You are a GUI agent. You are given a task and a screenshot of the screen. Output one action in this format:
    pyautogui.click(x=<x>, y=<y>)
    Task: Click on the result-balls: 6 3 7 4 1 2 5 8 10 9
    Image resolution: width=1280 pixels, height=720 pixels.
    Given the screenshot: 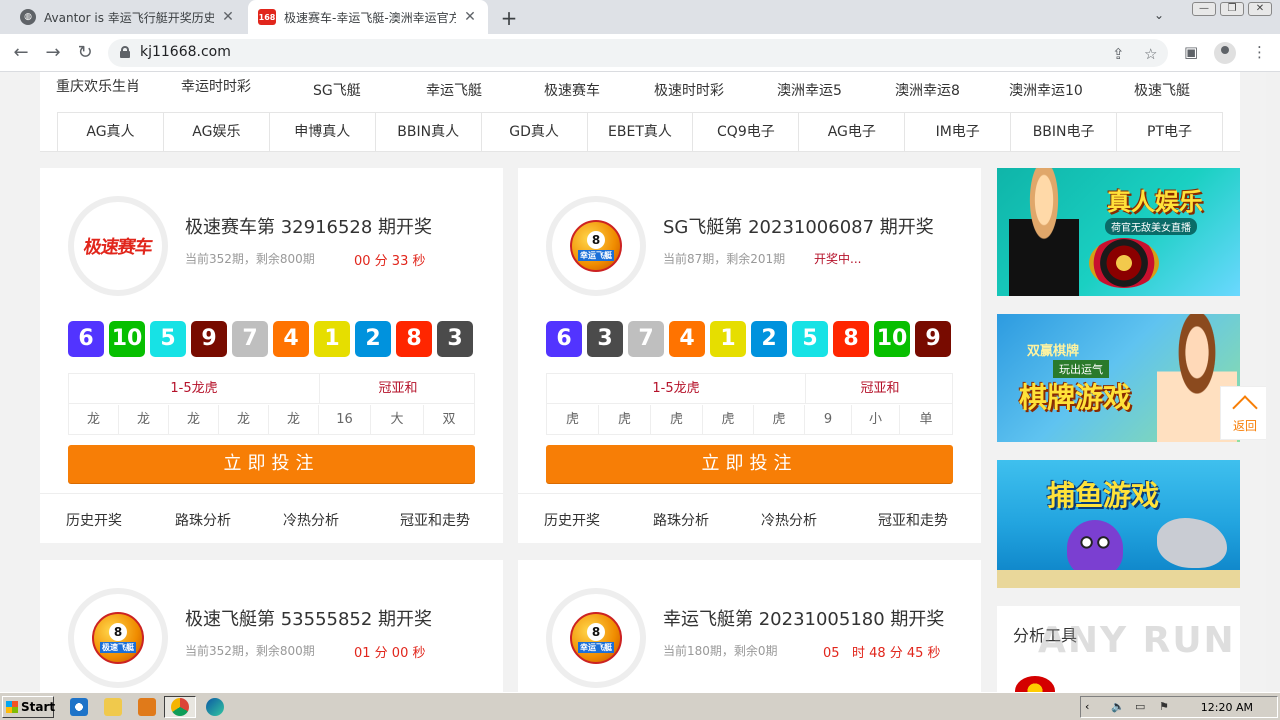 What is the action you would take?
    pyautogui.click(x=748, y=339)
    